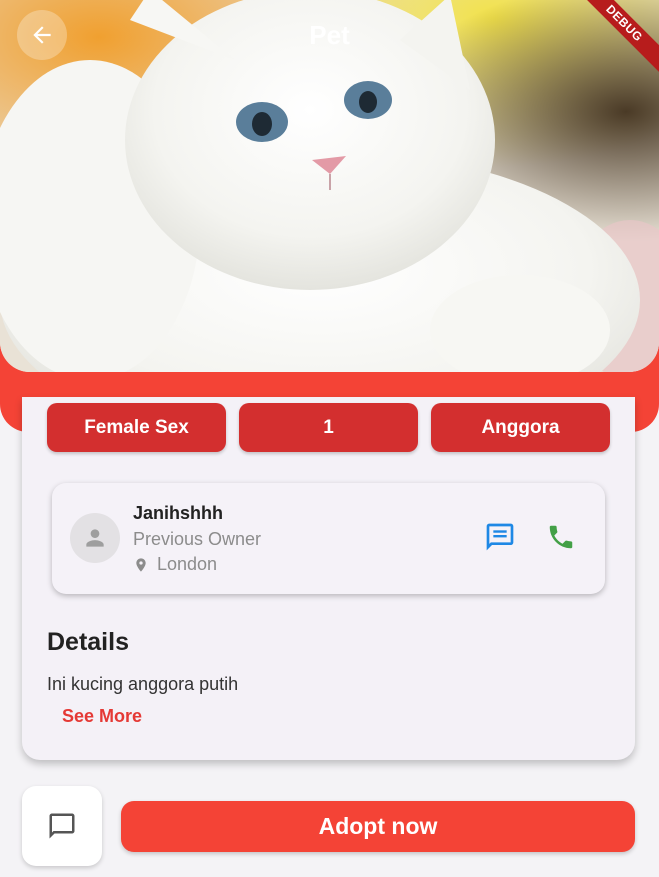 The width and height of the screenshot is (659, 877). What do you see at coordinates (141, 564) in the screenshot?
I see `location-pin-icon` at bounding box center [141, 564].